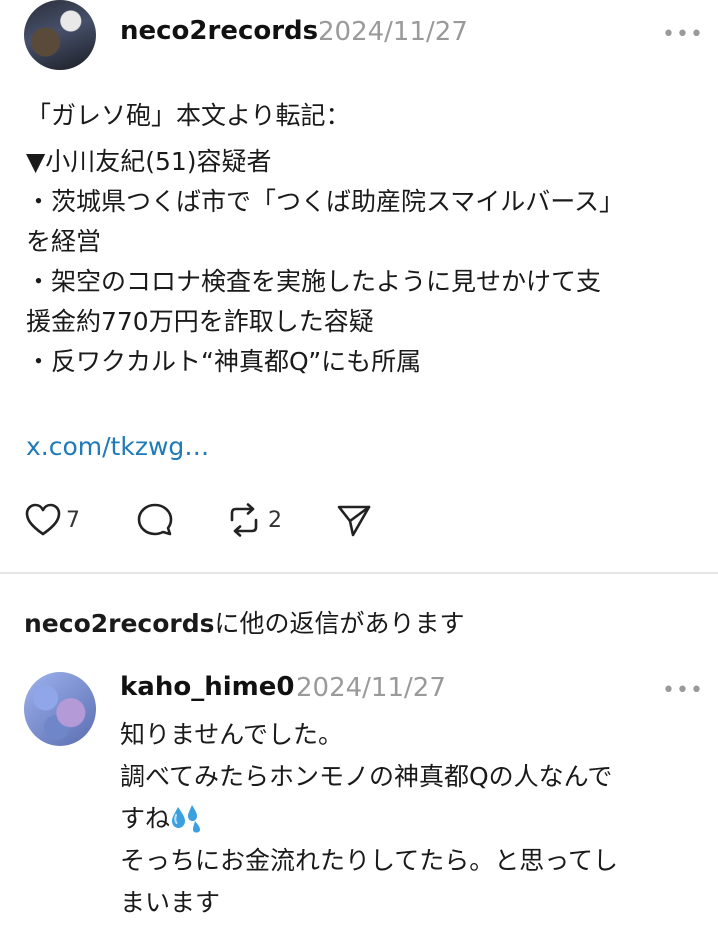  I want to click on post-line: ▼小川友紀(51)容疑者, so click(149, 161).